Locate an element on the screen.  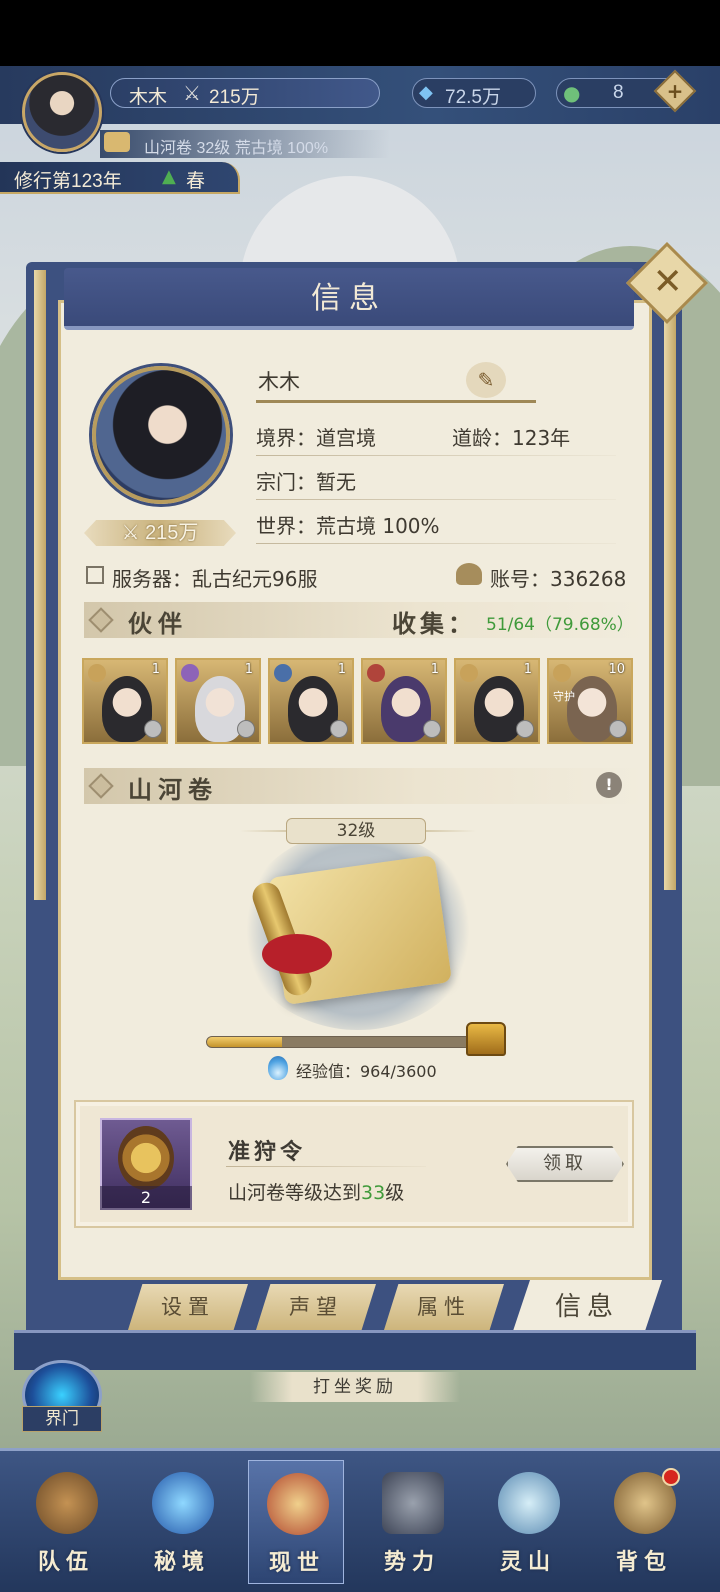
jade-currency: ◆ 72.5万 is located at coordinates (474, 93).